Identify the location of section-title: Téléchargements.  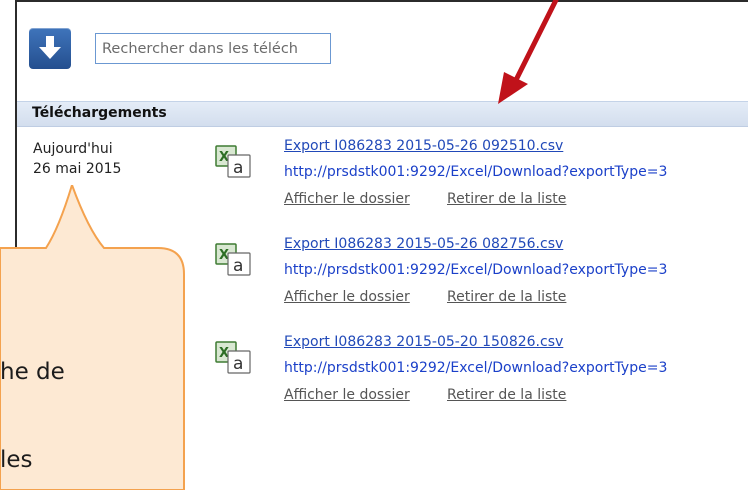
(99, 113).